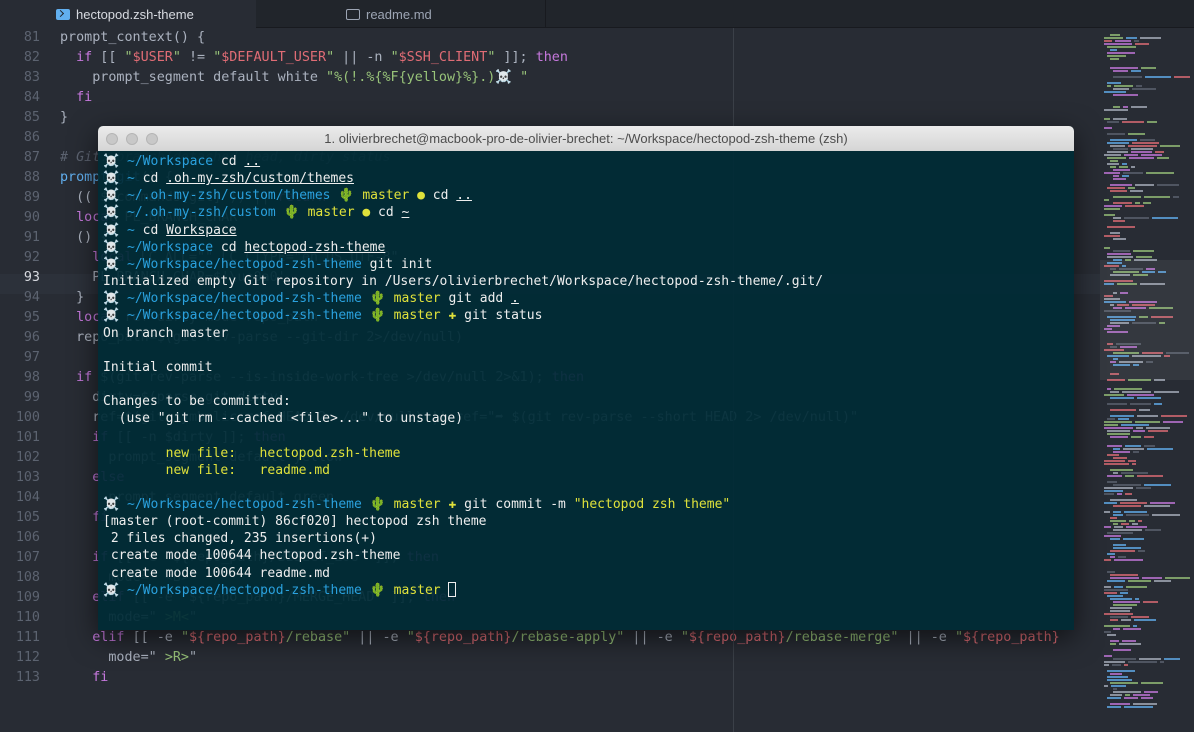 This screenshot has width=1194, height=732. Describe the element at coordinates (27, 637) in the screenshot. I see `line-number: 111` at that location.